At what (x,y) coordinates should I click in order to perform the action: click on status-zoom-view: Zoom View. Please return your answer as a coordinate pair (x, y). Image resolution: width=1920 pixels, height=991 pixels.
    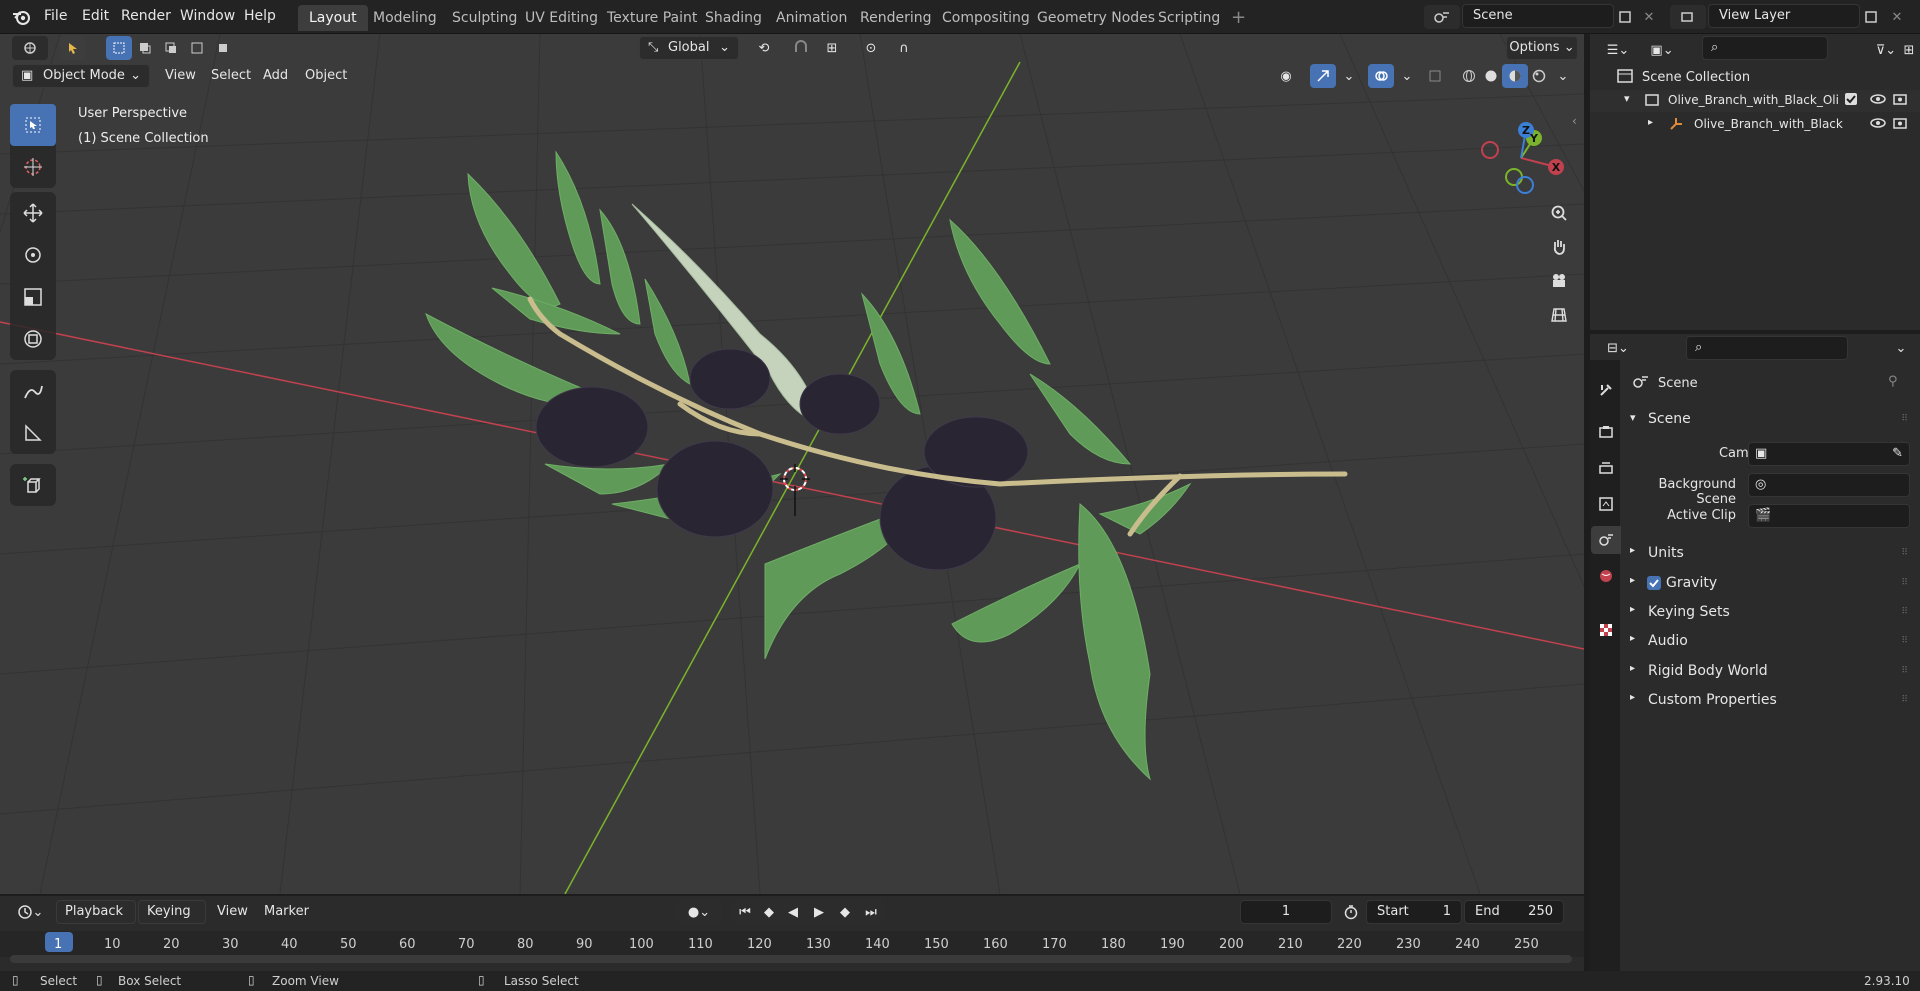
    Looking at the image, I should click on (305, 981).